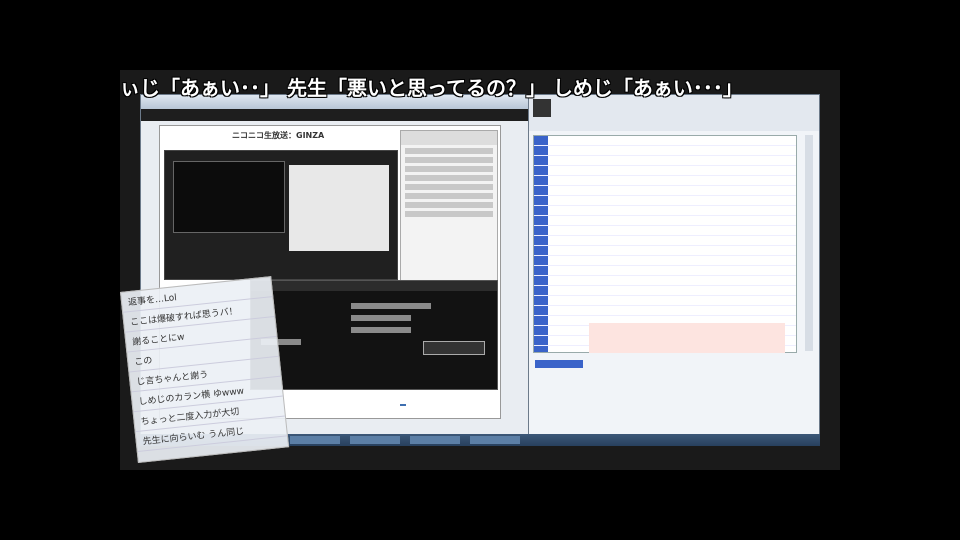 This screenshot has height=540, width=960. Describe the element at coordinates (403, 405) in the screenshot. I see `page-button` at that location.